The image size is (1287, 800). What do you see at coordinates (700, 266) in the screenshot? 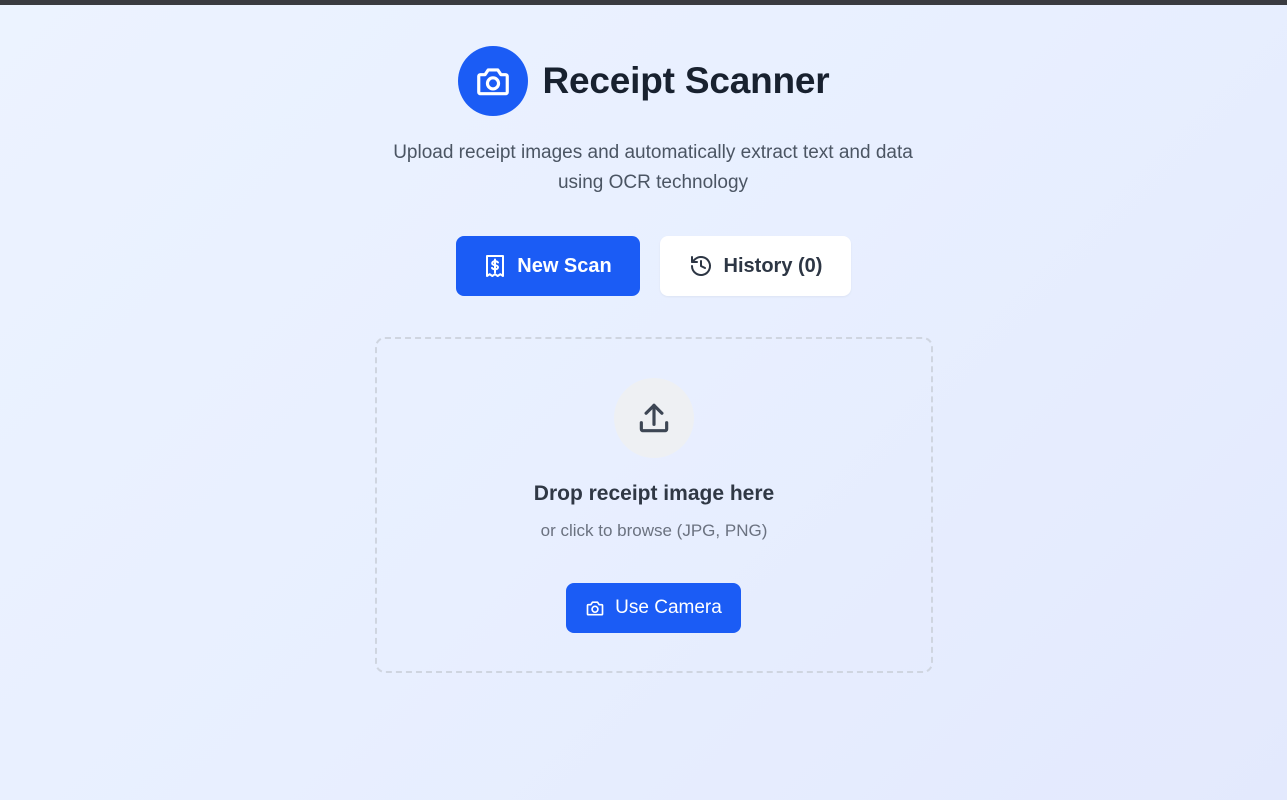
I see `history-icon` at bounding box center [700, 266].